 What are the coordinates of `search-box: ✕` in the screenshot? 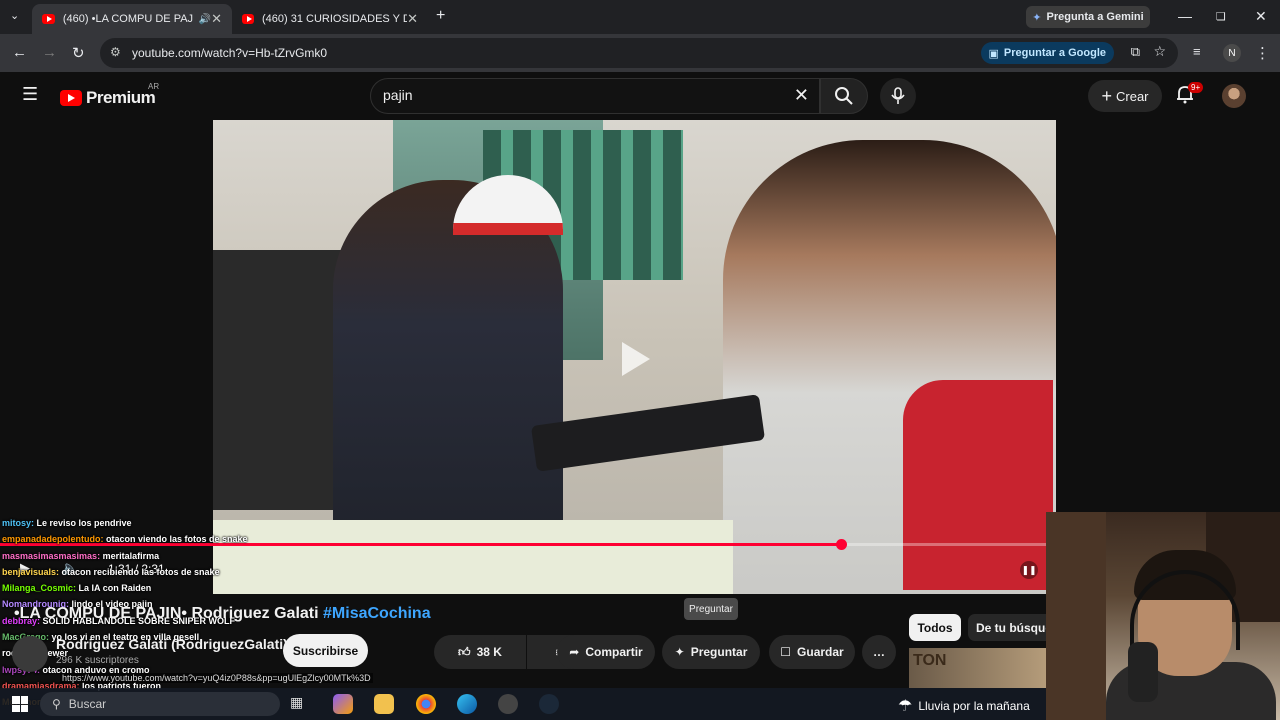 It's located at (595, 96).